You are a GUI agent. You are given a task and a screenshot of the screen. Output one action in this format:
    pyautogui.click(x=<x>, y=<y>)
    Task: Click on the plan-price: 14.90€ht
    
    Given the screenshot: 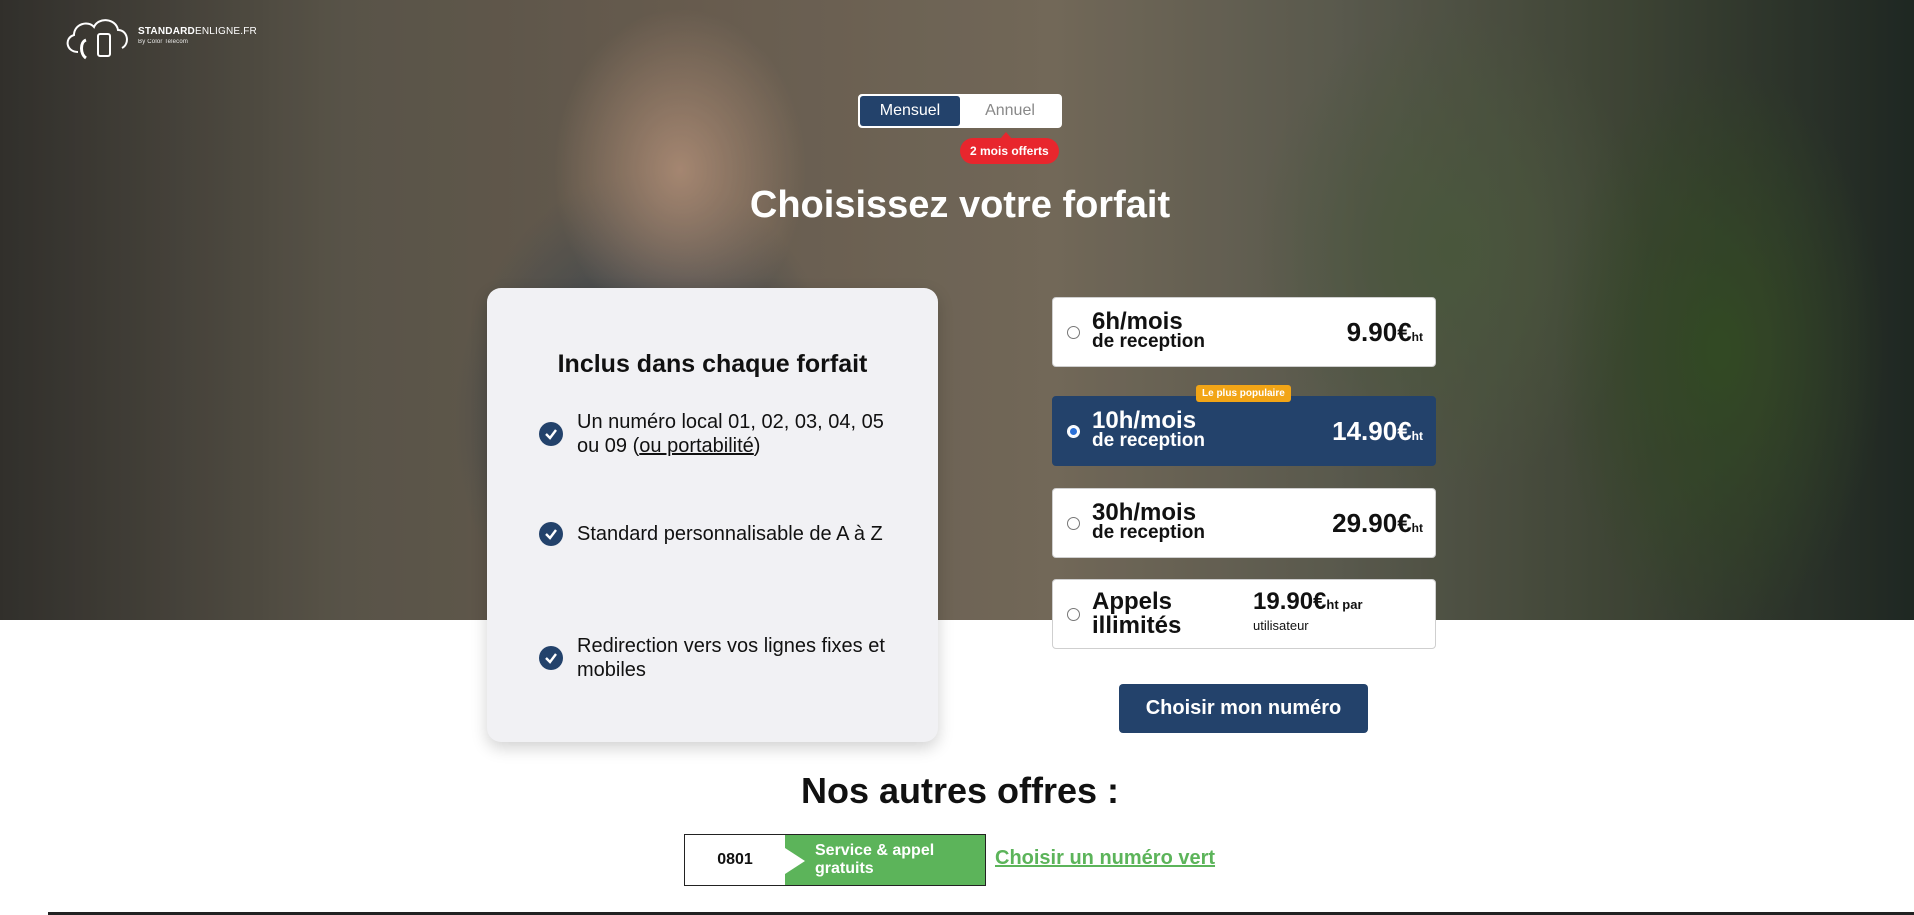 What is the action you would take?
    pyautogui.click(x=1377, y=430)
    